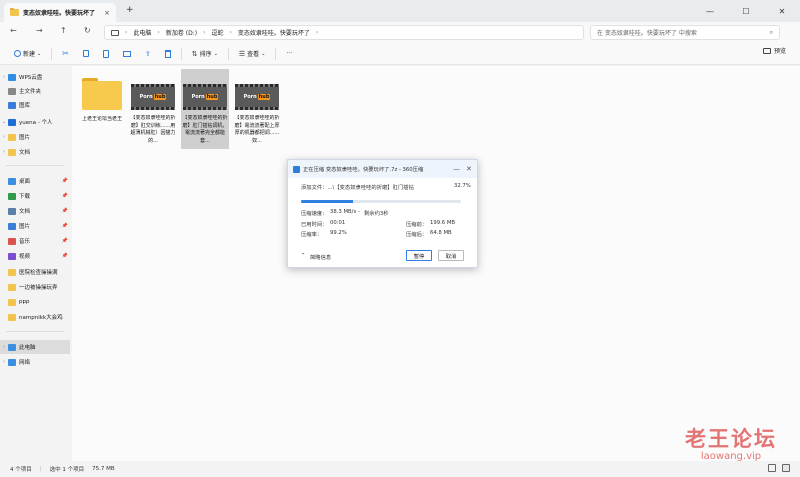 The height and width of the screenshot is (477, 800). I want to click on expand-chevron-icon: ⌄, so click(4, 122).